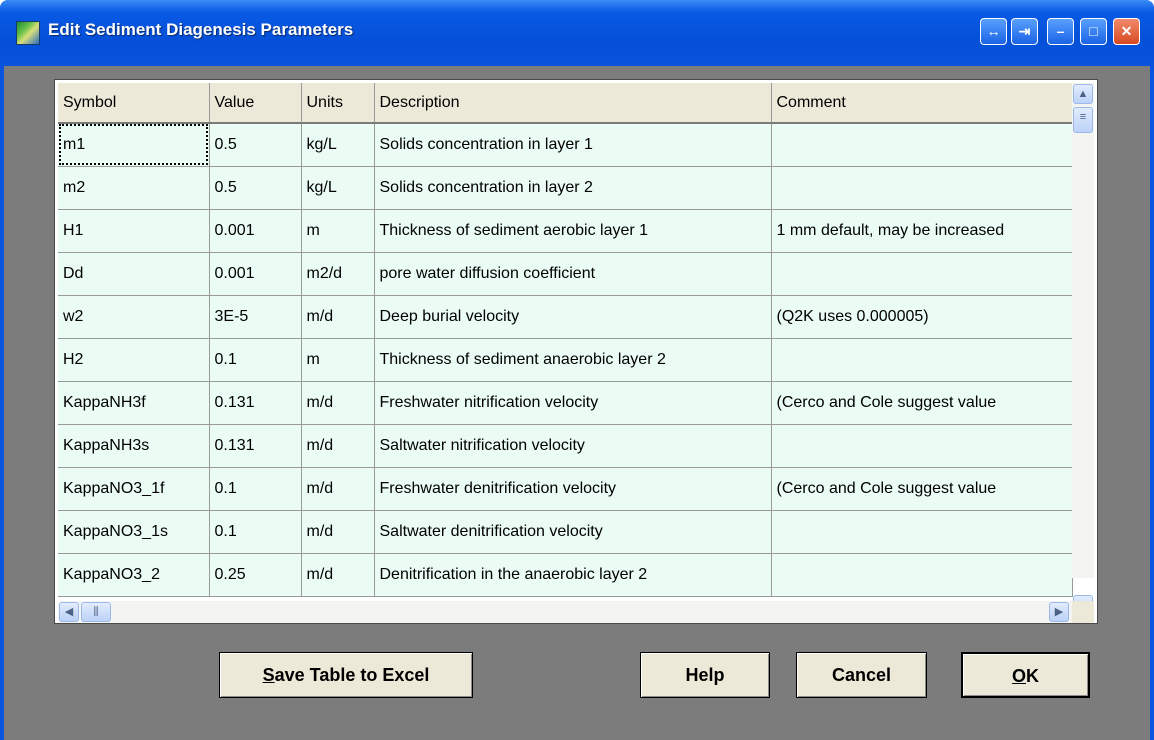 The height and width of the screenshot is (740, 1154). What do you see at coordinates (573, 489) in the screenshot?
I see `cell-description: Freshwater denitrification velocity` at bounding box center [573, 489].